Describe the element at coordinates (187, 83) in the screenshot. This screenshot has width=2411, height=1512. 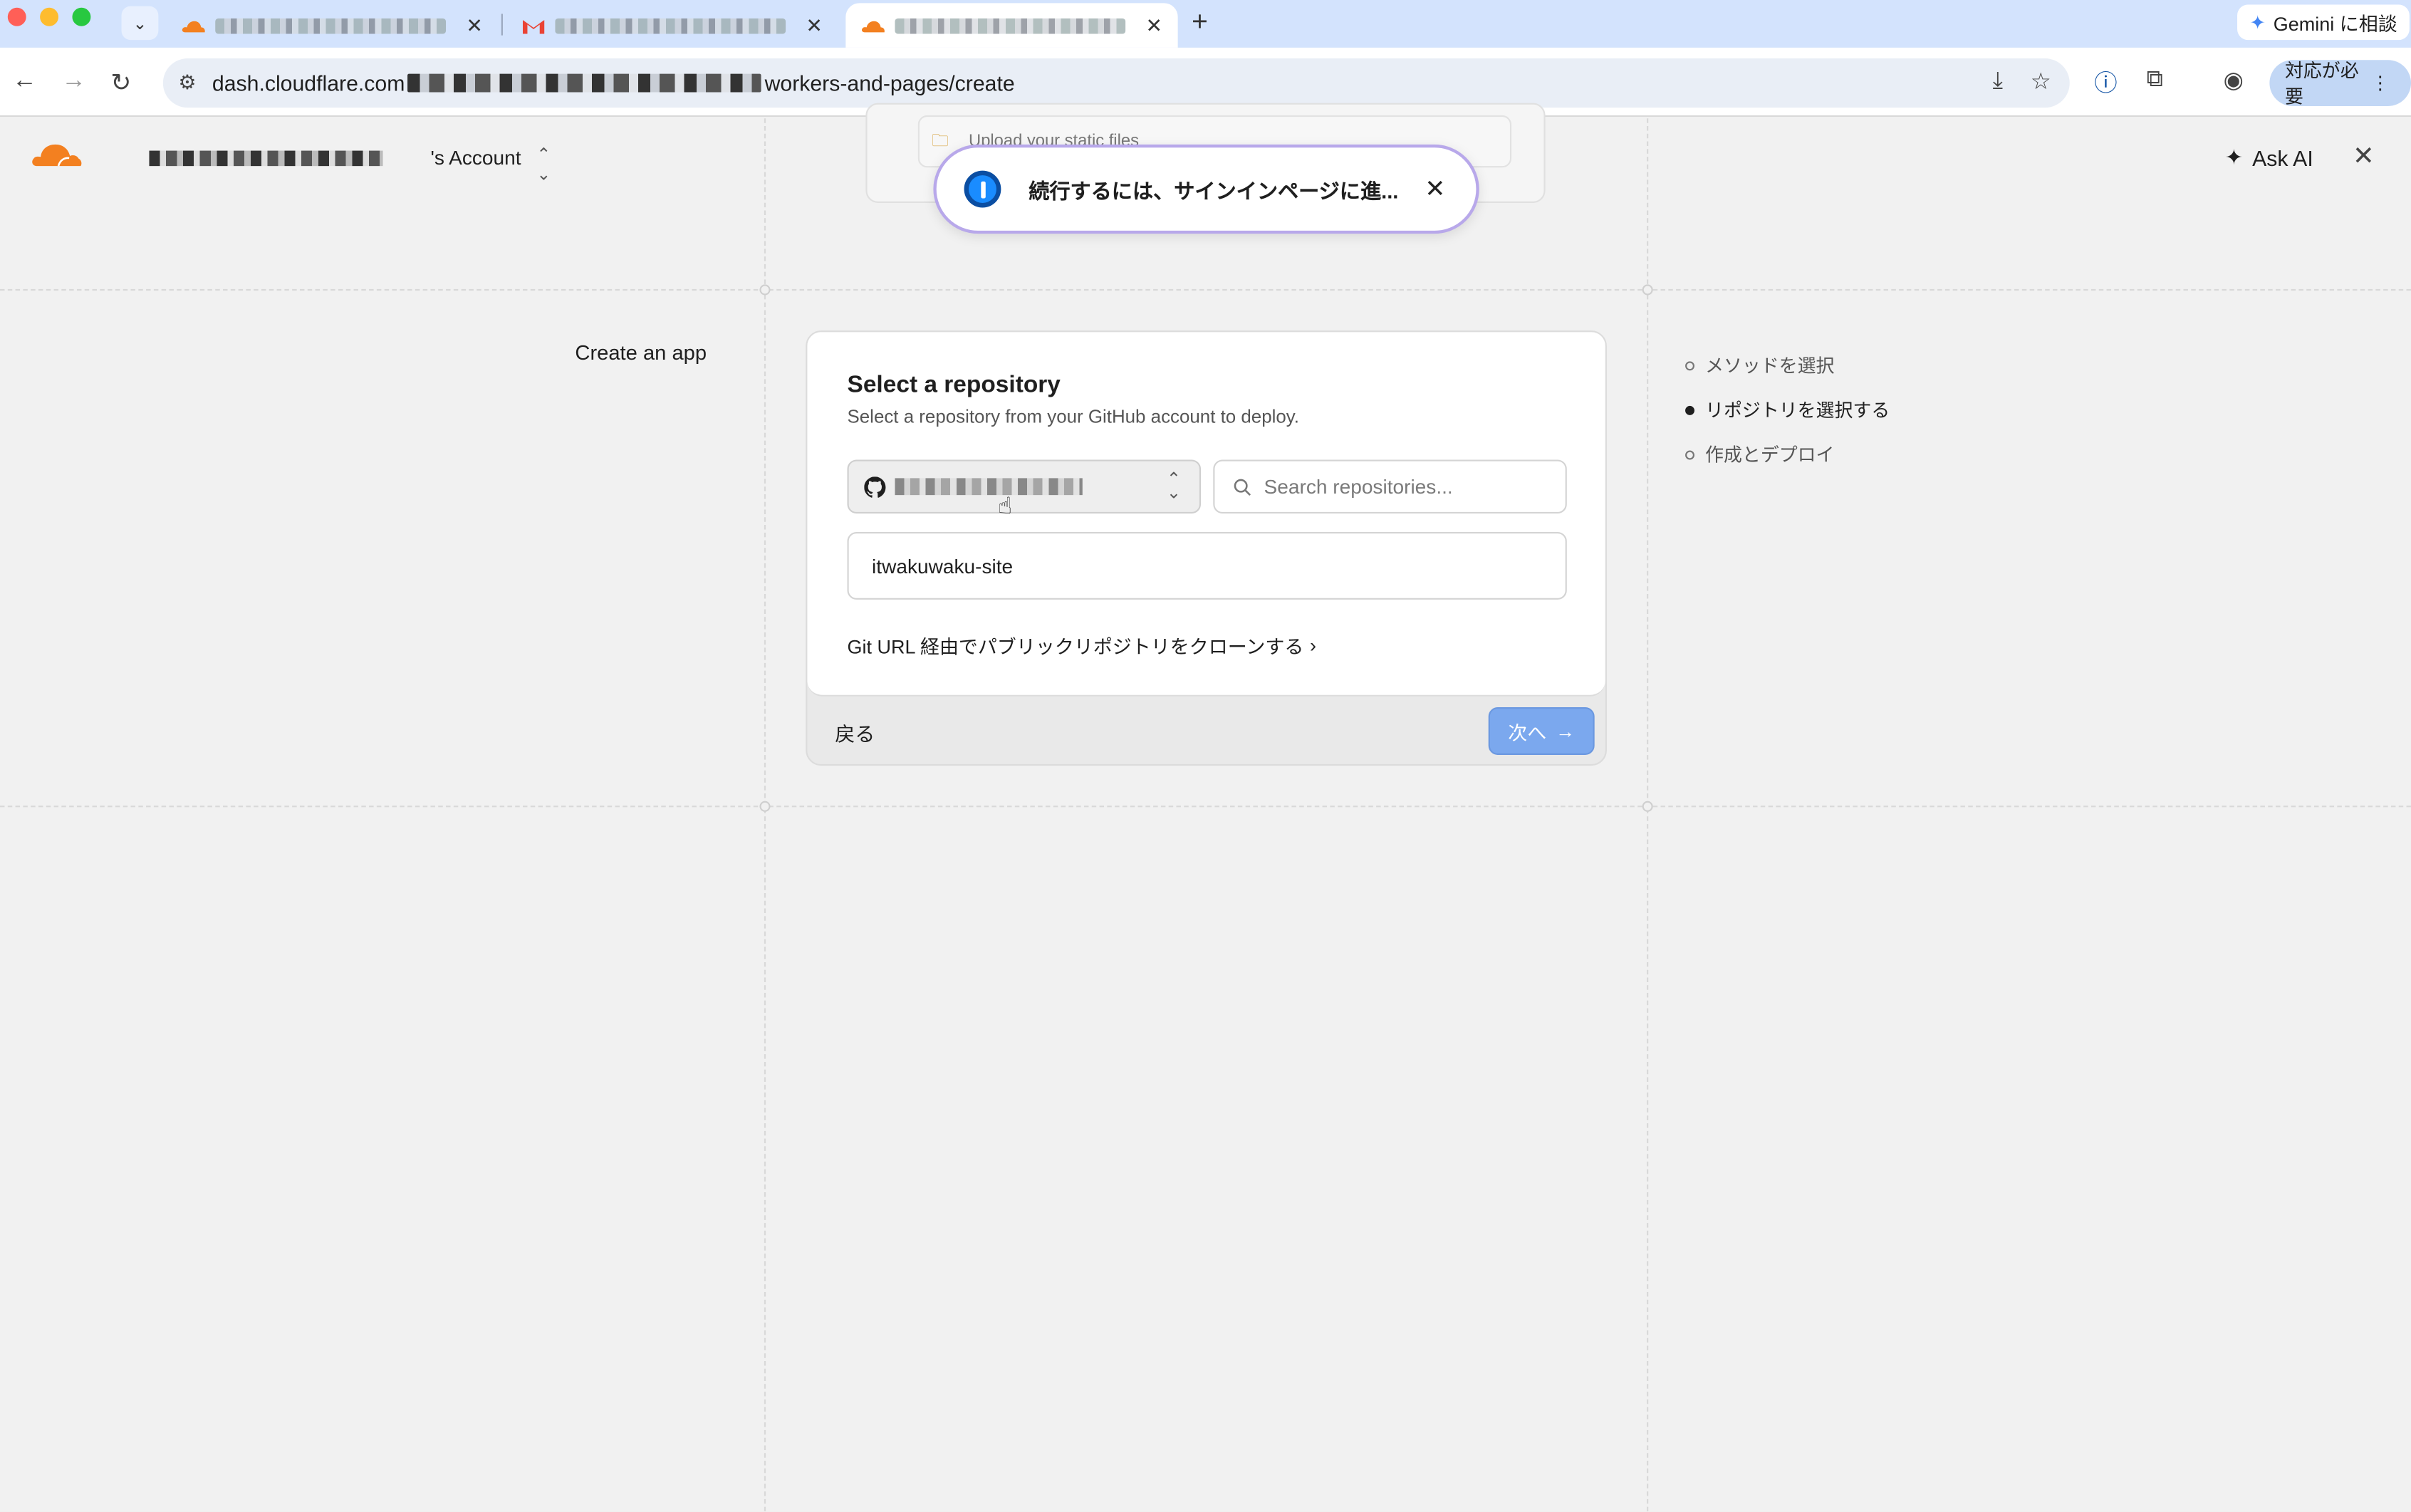
I see `site-settings-icon: ⚙` at that location.